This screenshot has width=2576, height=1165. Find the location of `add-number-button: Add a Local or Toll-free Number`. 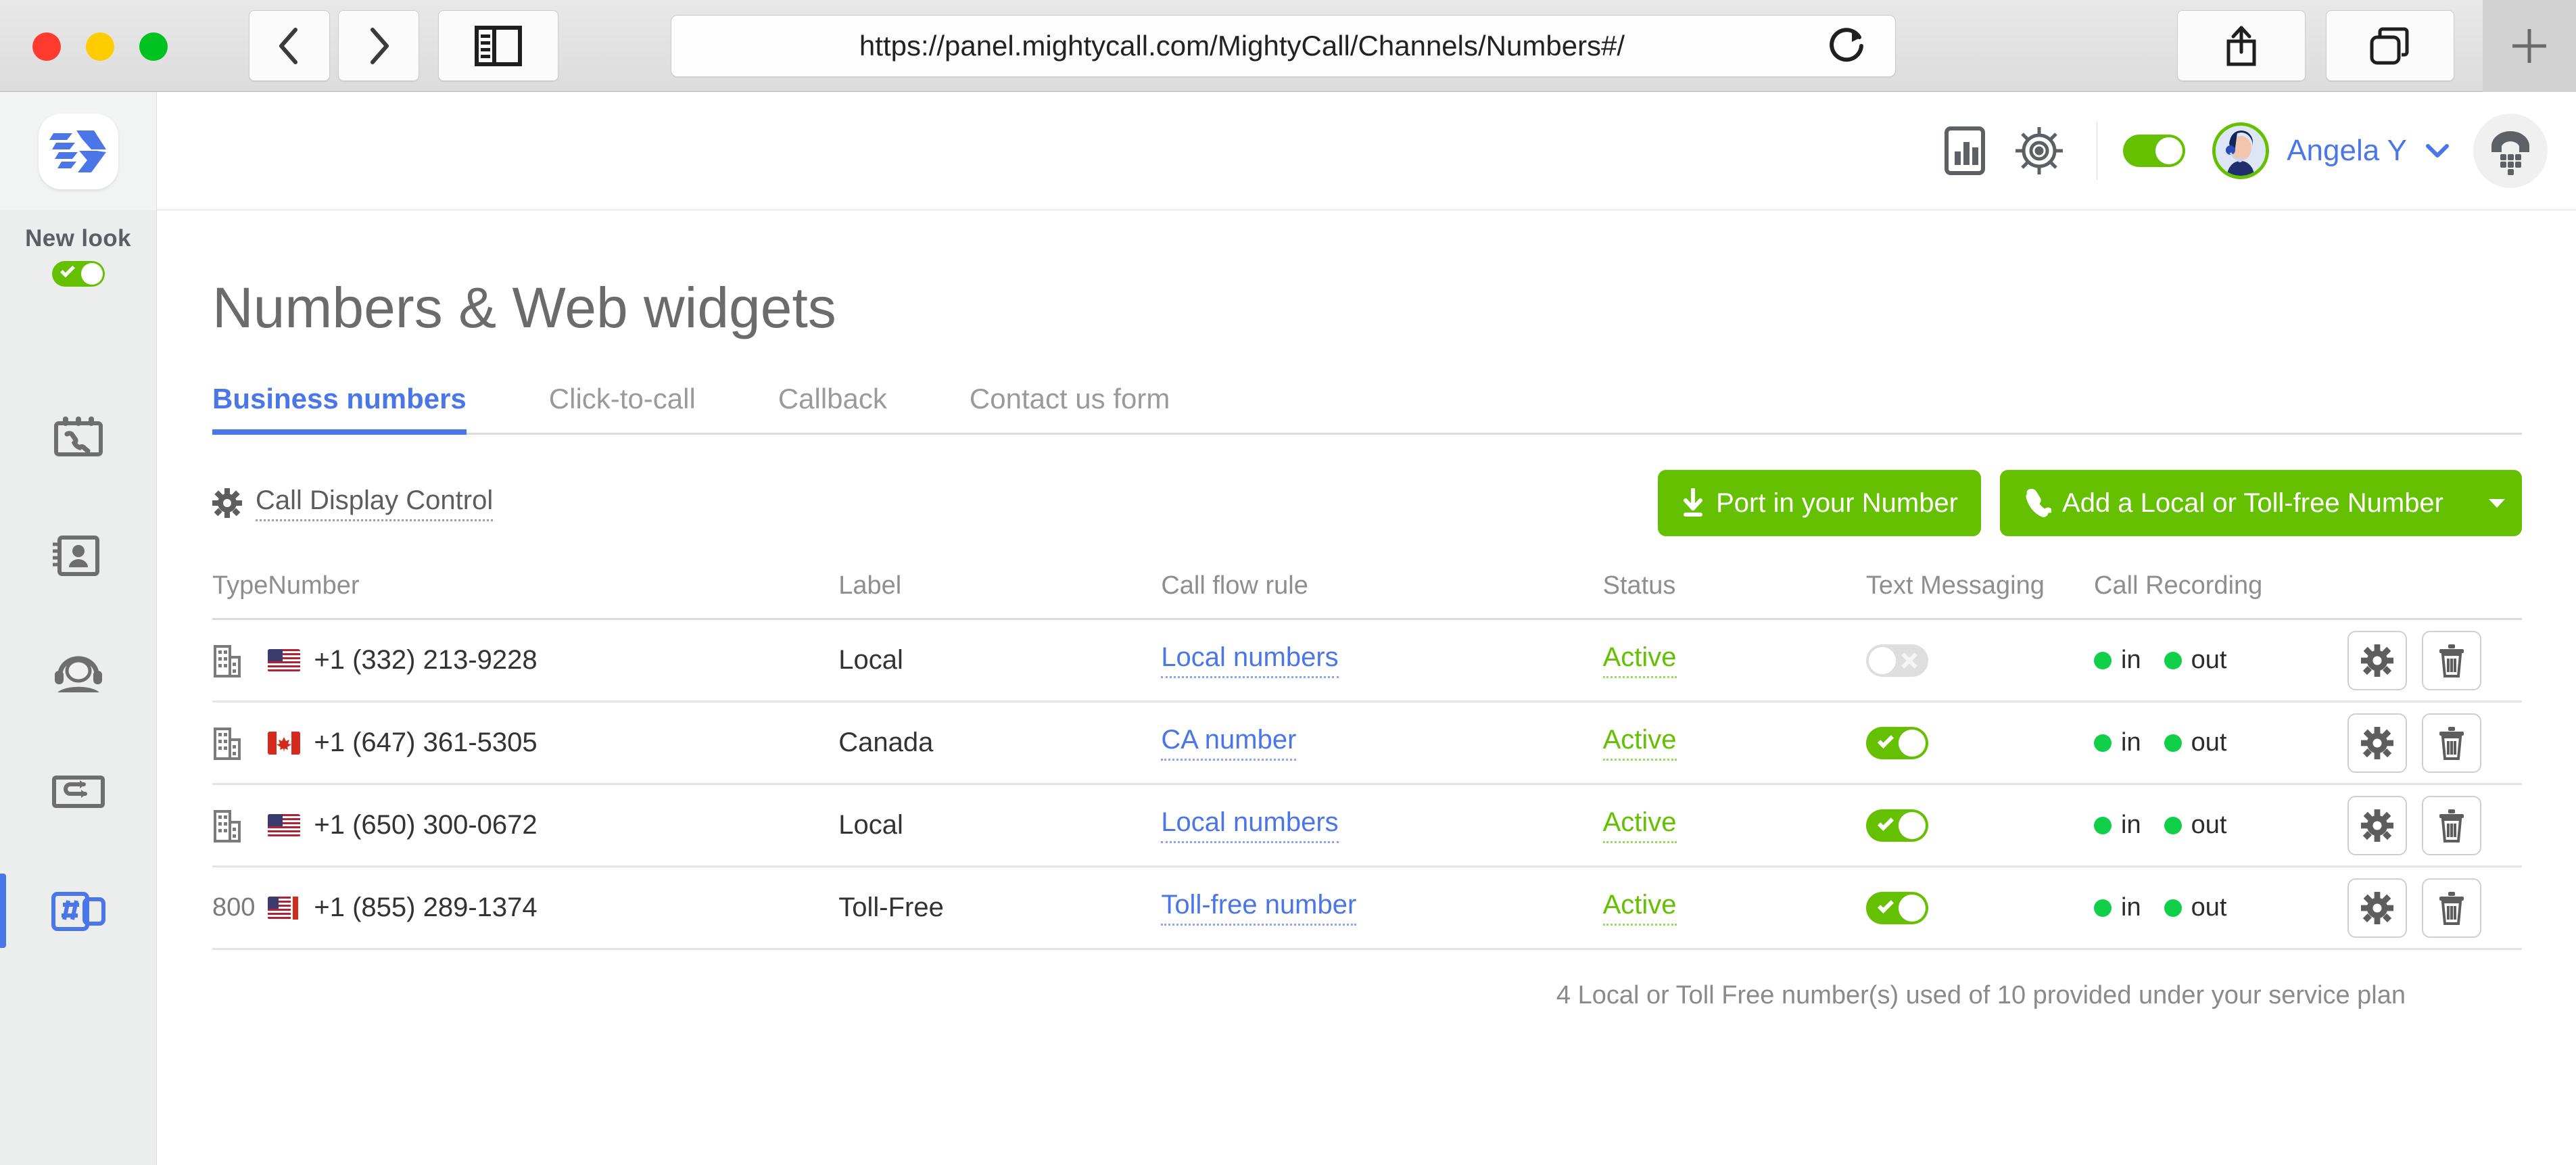

add-number-button: Add a Local or Toll-free Number is located at coordinates (2261, 503).